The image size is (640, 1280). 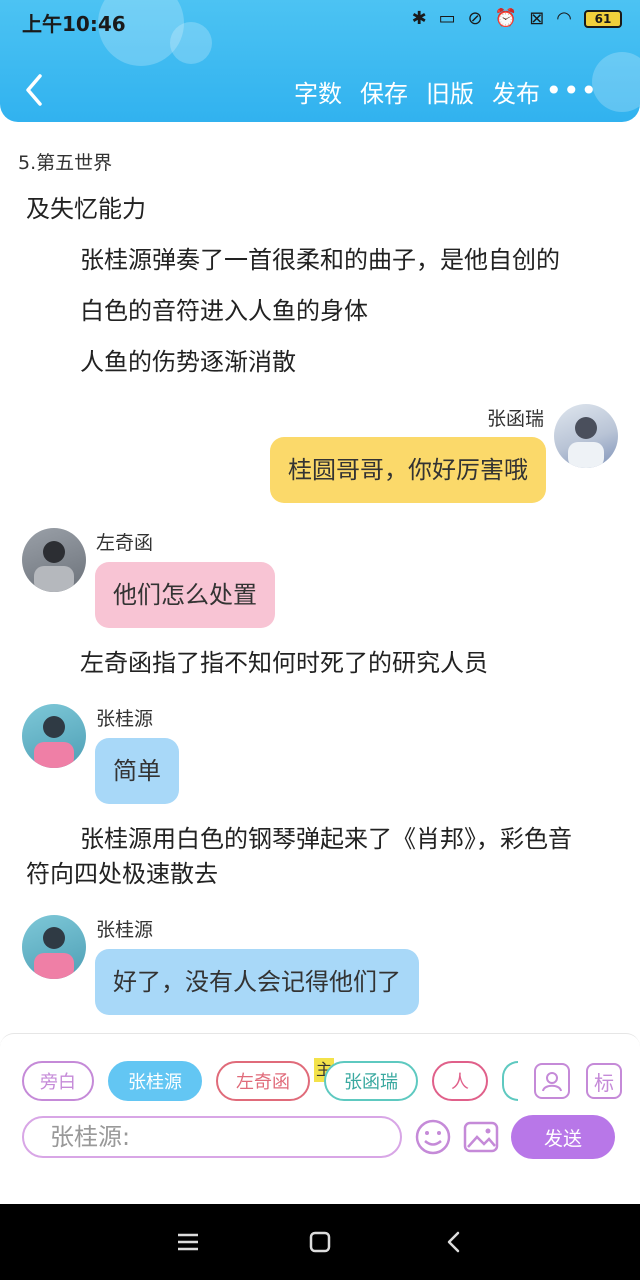 I want to click on alarm-icon: ⏰, so click(x=506, y=18).